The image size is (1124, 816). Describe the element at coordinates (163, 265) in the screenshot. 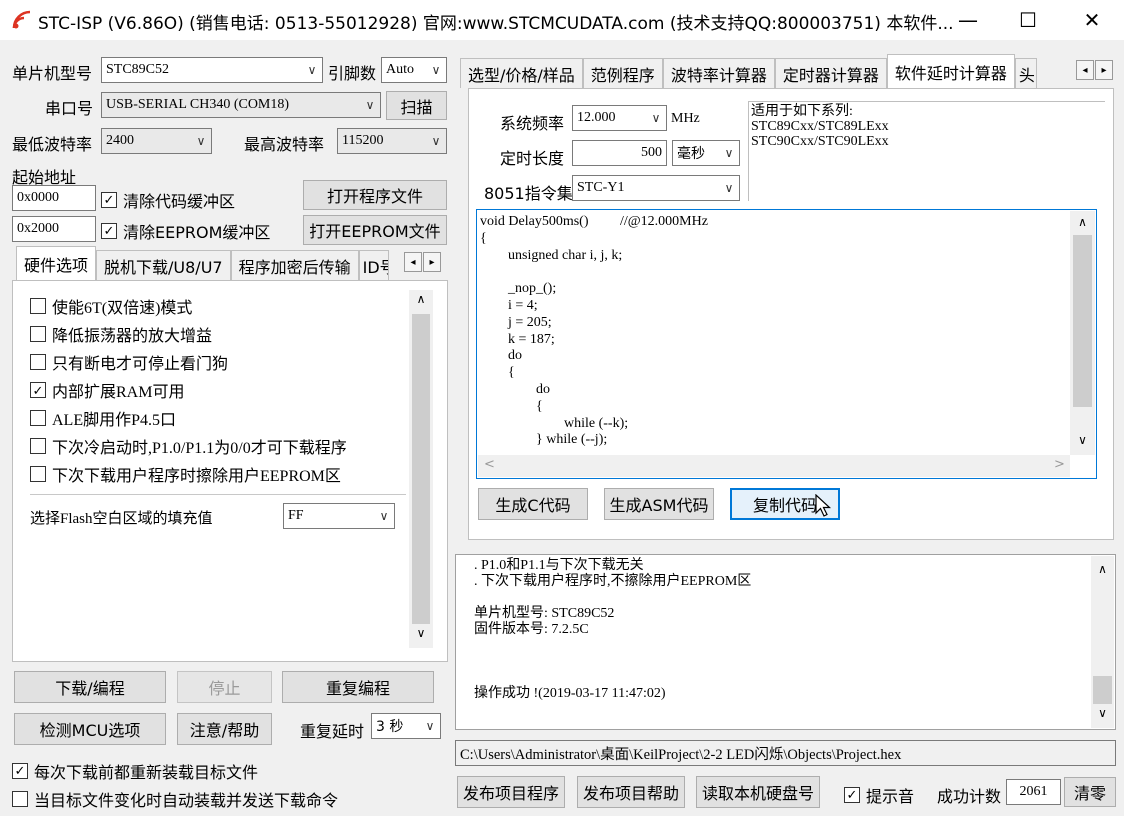

I see `tab-offline-download: 脱机下载/U8/U7` at that location.